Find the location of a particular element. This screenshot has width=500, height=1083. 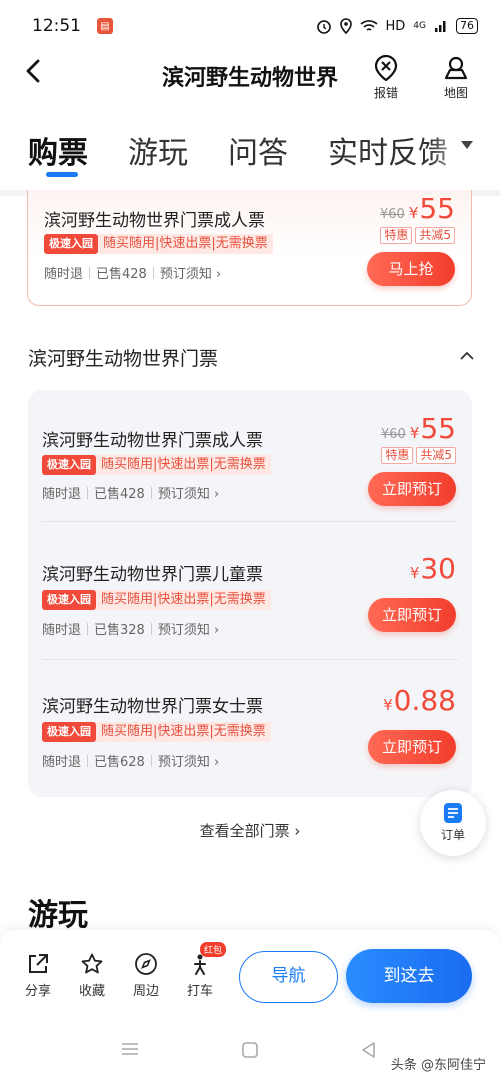

triangle-back-icon is located at coordinates (368, 1050).